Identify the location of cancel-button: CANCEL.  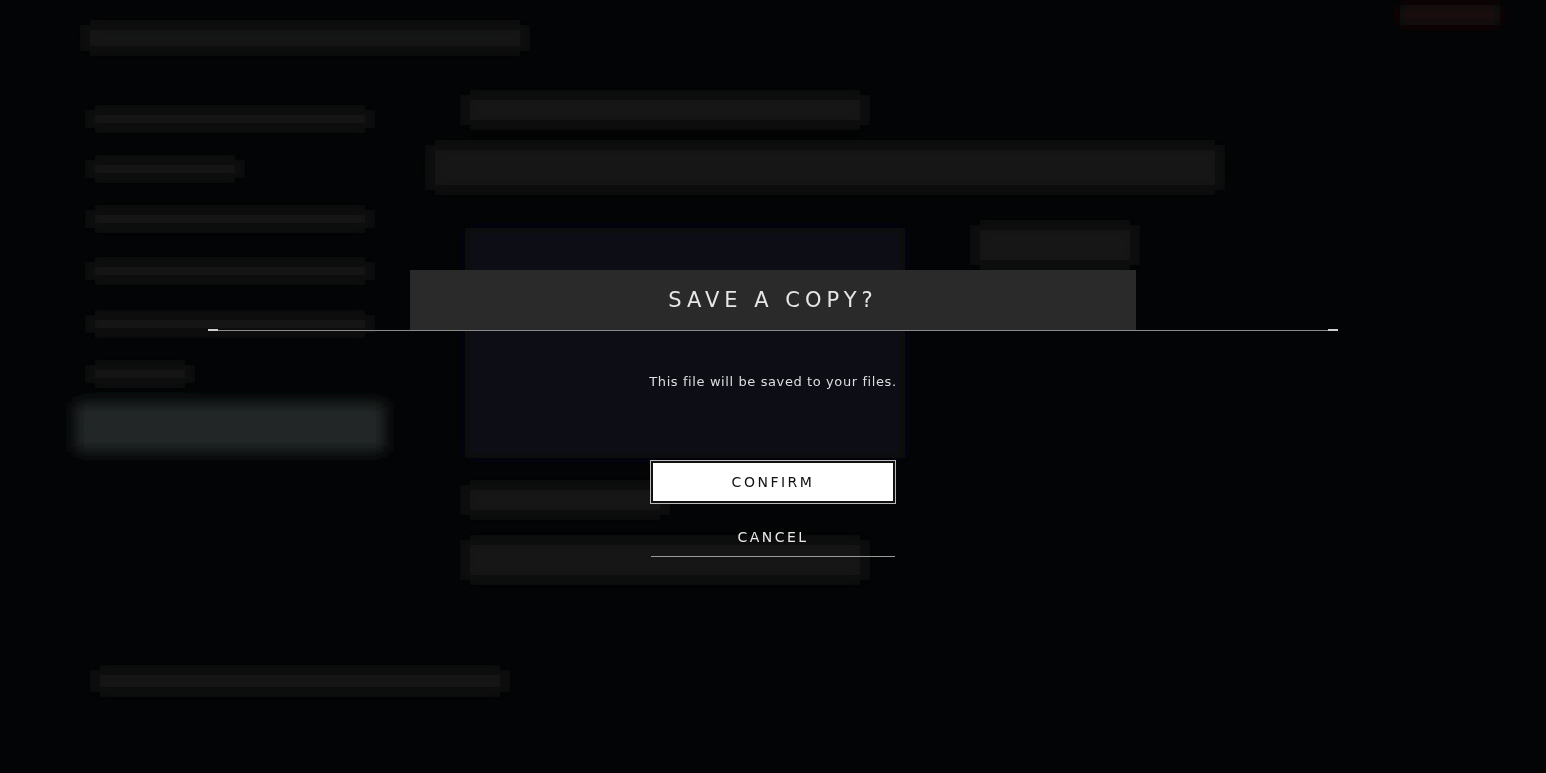
(773, 537).